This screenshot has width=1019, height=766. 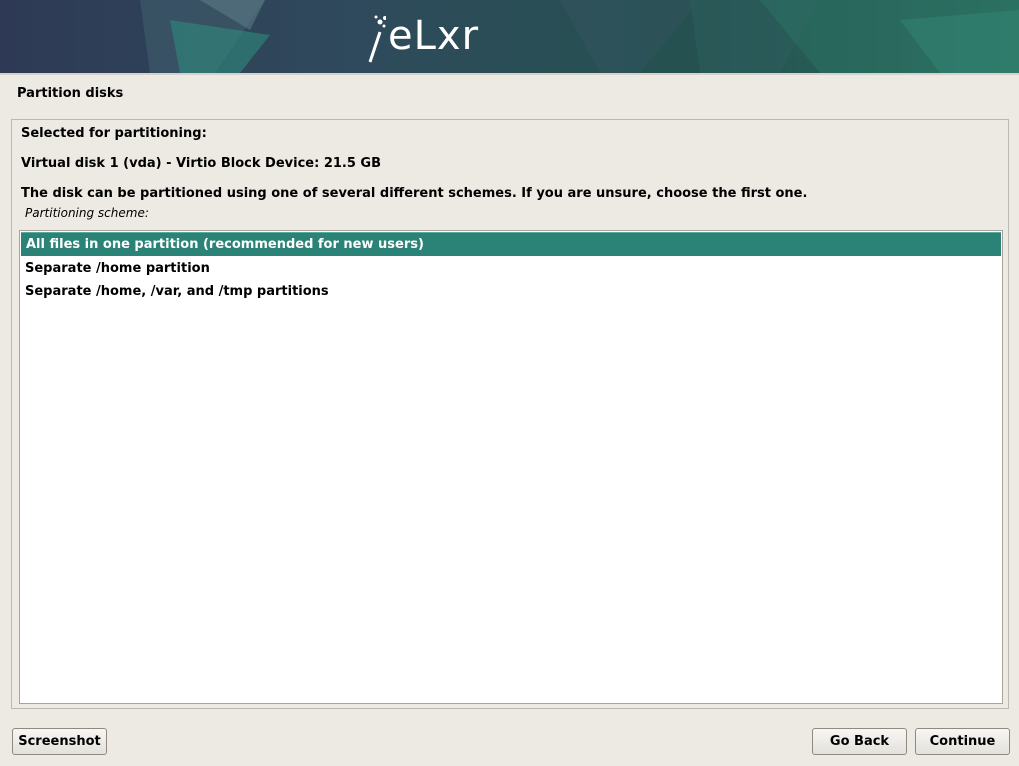 What do you see at coordinates (962, 741) in the screenshot?
I see `continue-button: Continue` at bounding box center [962, 741].